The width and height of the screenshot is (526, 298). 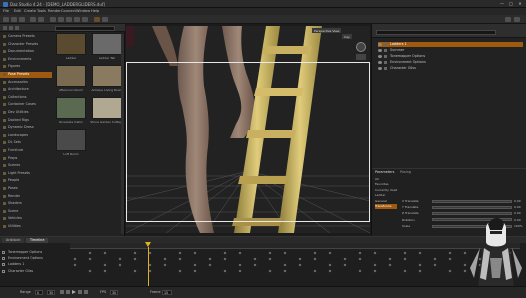 I want to click on render-icon, so click(x=97, y=19).